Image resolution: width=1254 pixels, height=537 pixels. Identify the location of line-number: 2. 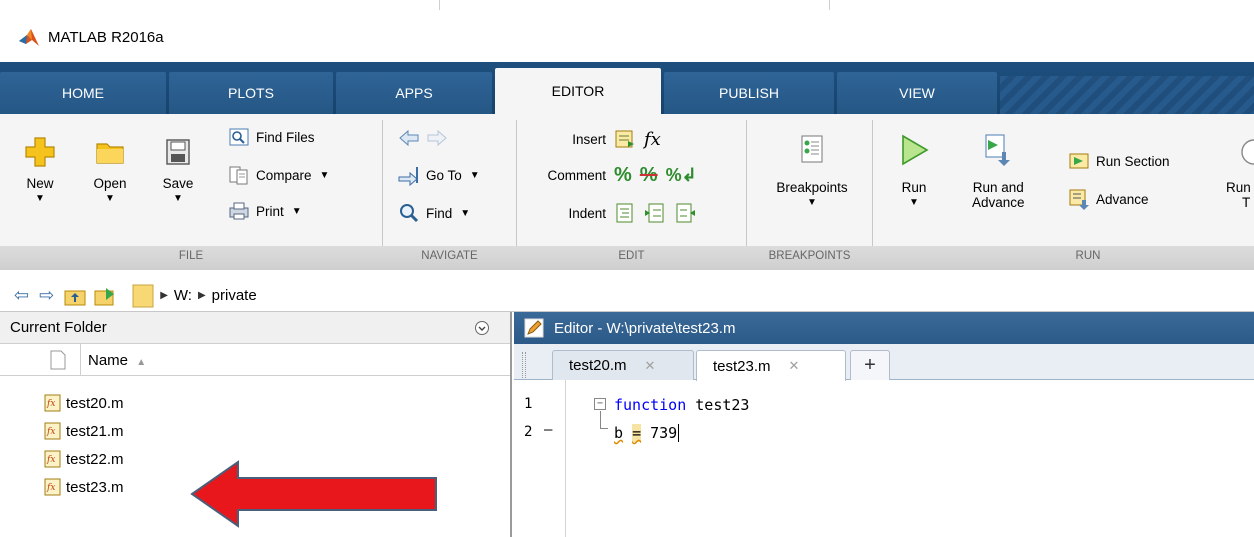
(528, 432).